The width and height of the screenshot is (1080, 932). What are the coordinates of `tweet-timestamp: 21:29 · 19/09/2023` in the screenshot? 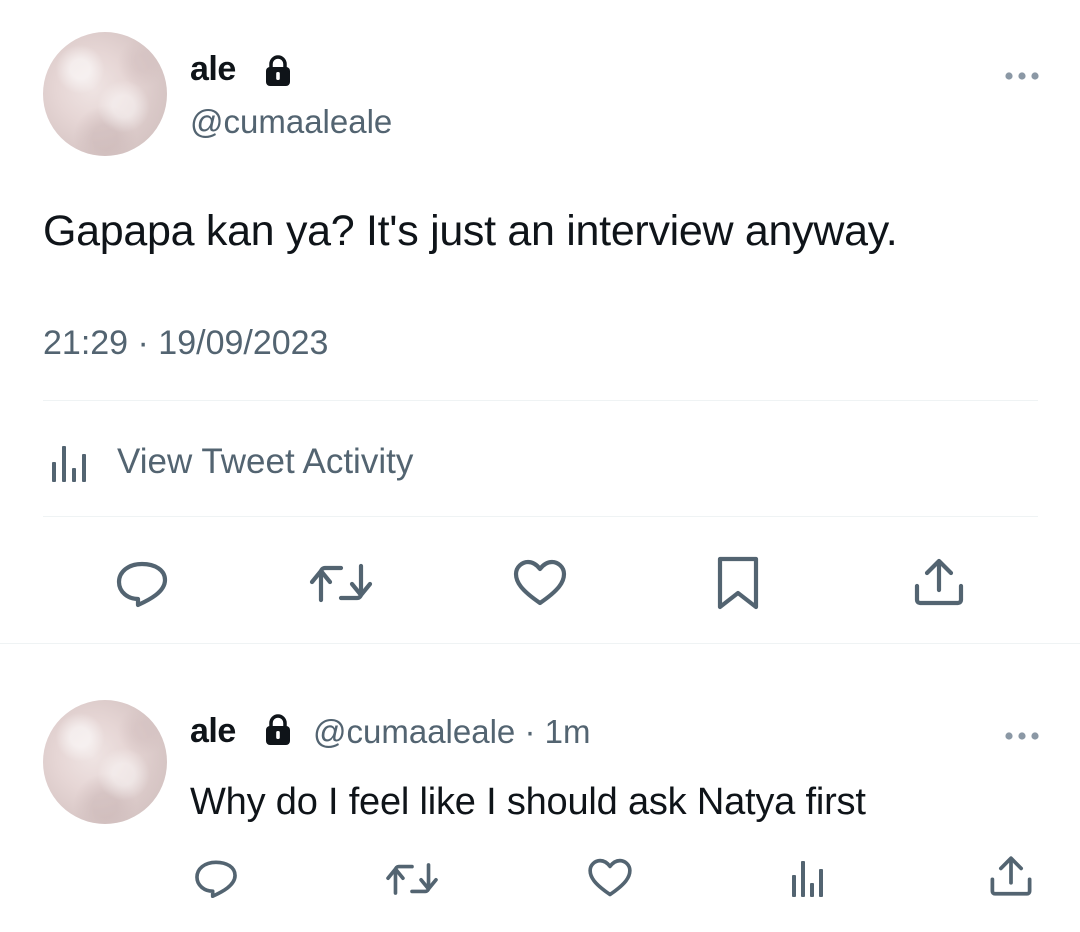 It's located at (185, 343).